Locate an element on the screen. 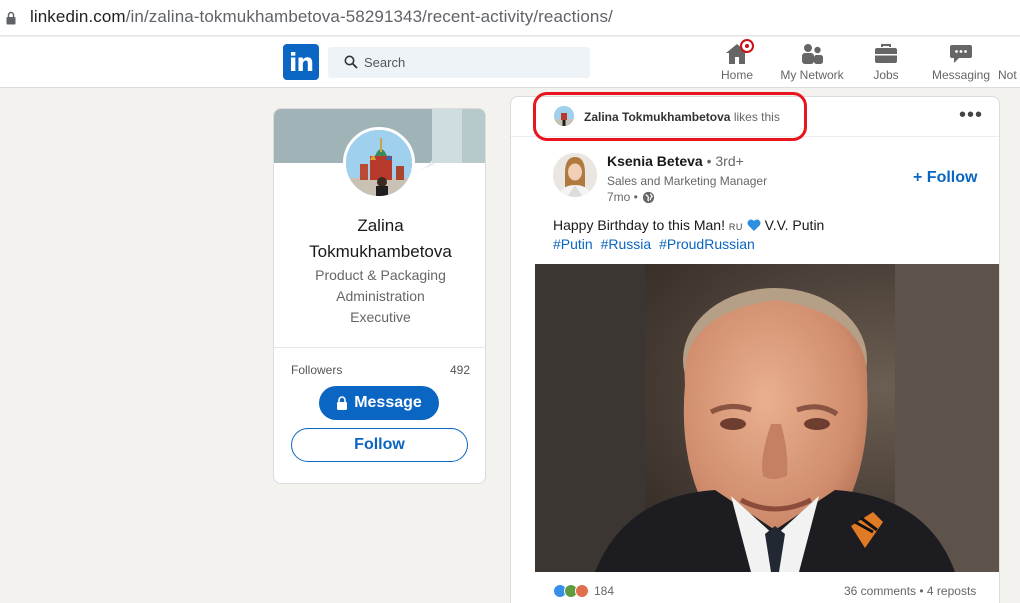 The image size is (1020, 603). flag-tag: RU is located at coordinates (735, 227).